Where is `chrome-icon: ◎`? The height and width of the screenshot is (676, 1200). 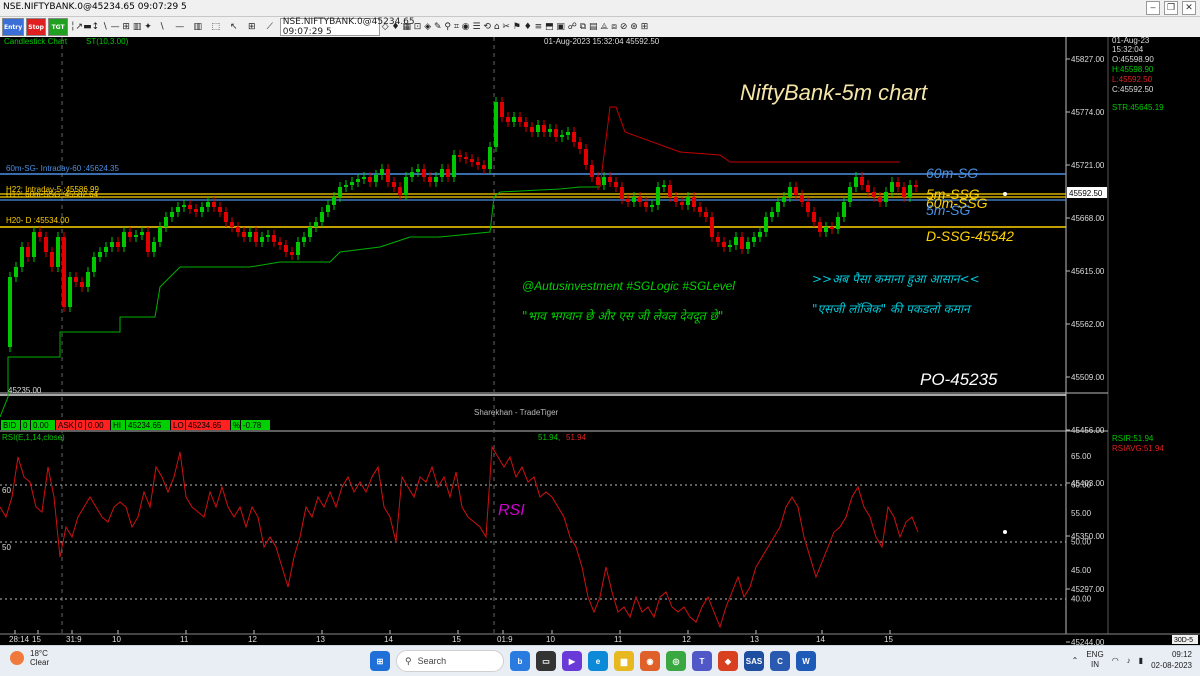 chrome-icon: ◎ is located at coordinates (676, 661).